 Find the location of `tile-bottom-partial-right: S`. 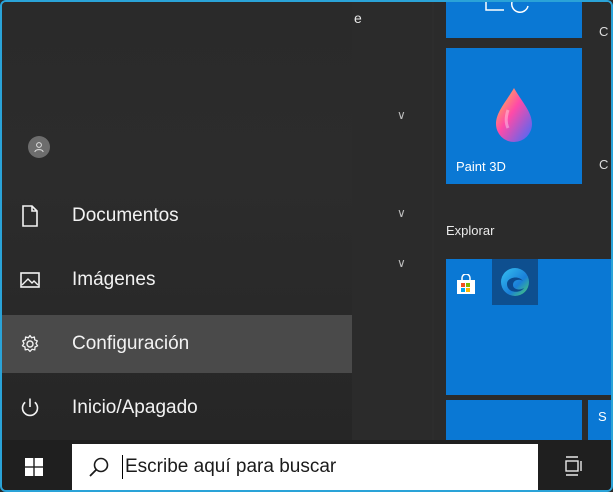

tile-bottom-partial-right: S is located at coordinates (599, 420).